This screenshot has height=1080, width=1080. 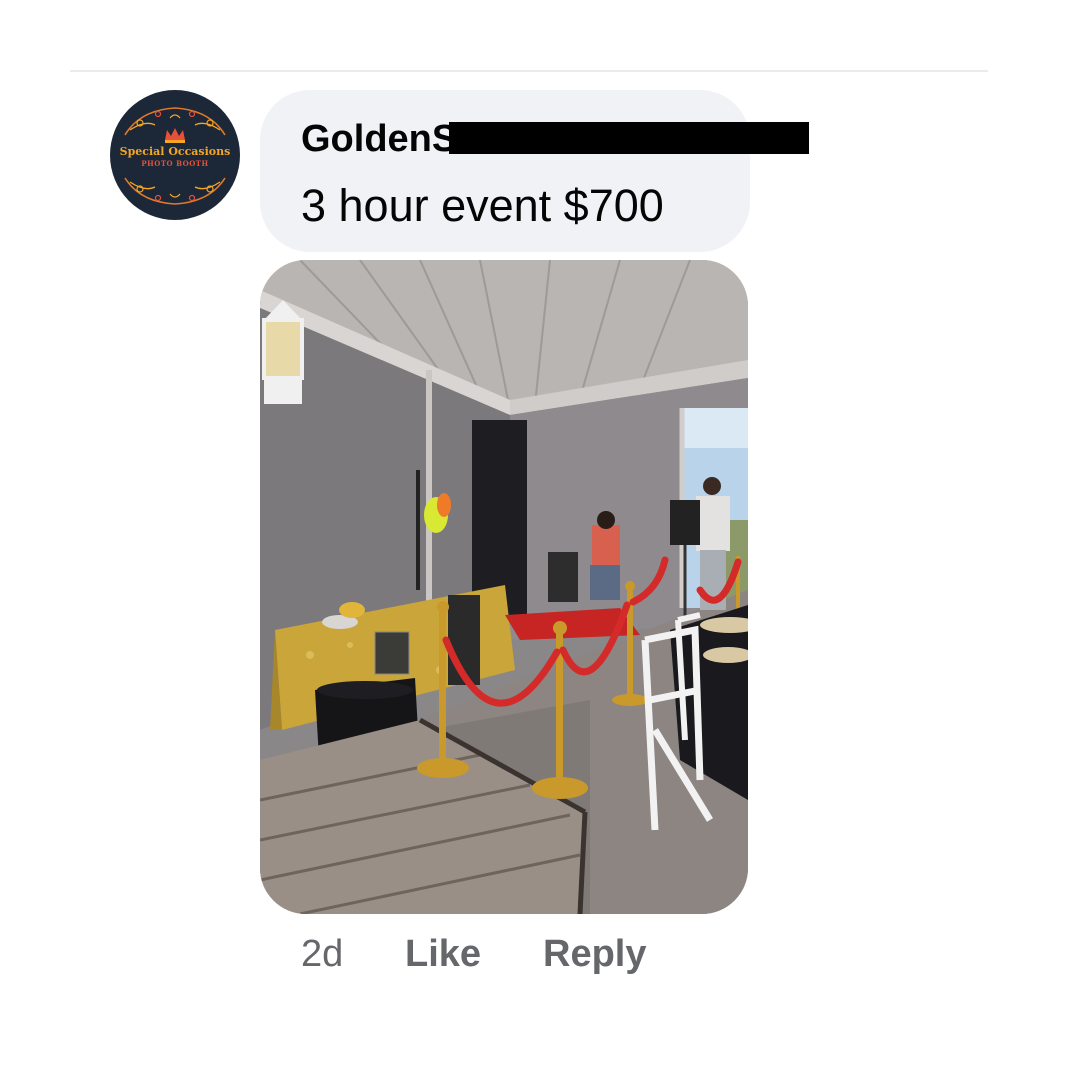 What do you see at coordinates (629, 138) in the screenshot?
I see `redaction-bar` at bounding box center [629, 138].